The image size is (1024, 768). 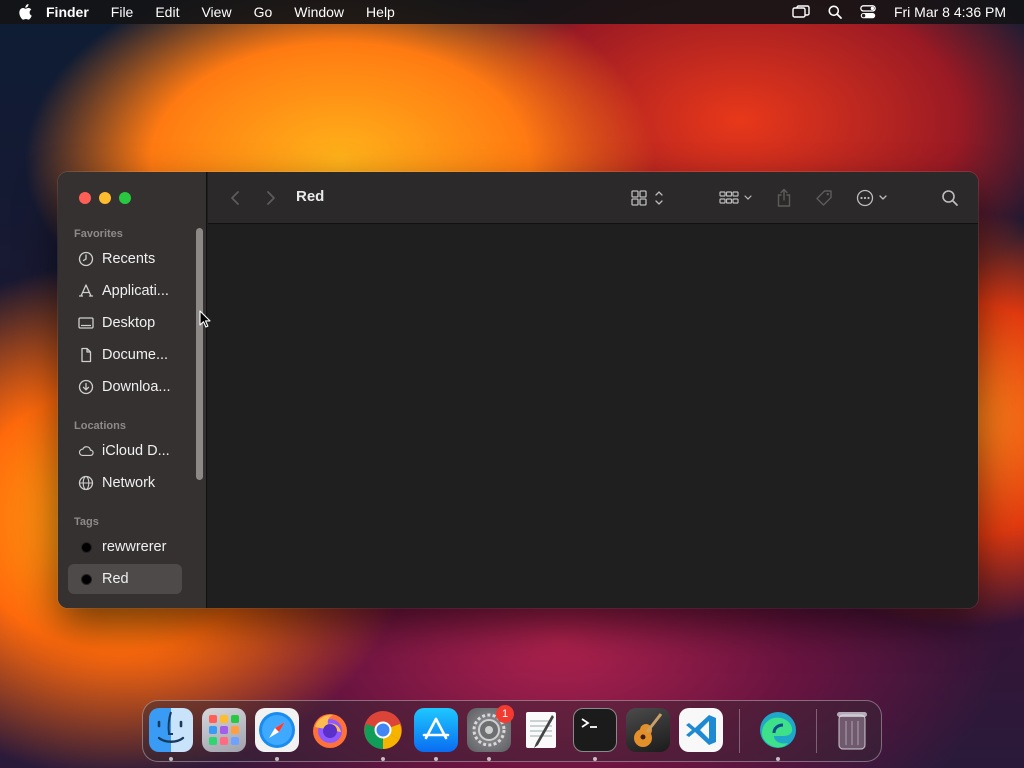 What do you see at coordinates (235, 198) in the screenshot?
I see `back-icon` at bounding box center [235, 198].